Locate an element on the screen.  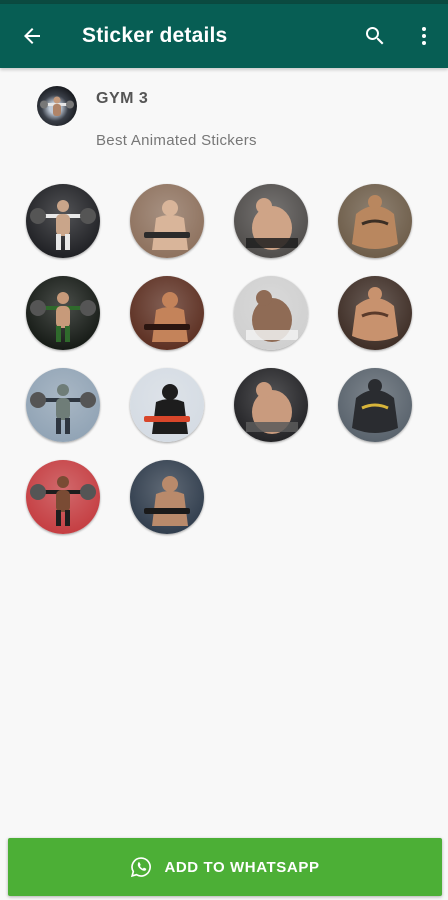
search-button is located at coordinates (375, 36).